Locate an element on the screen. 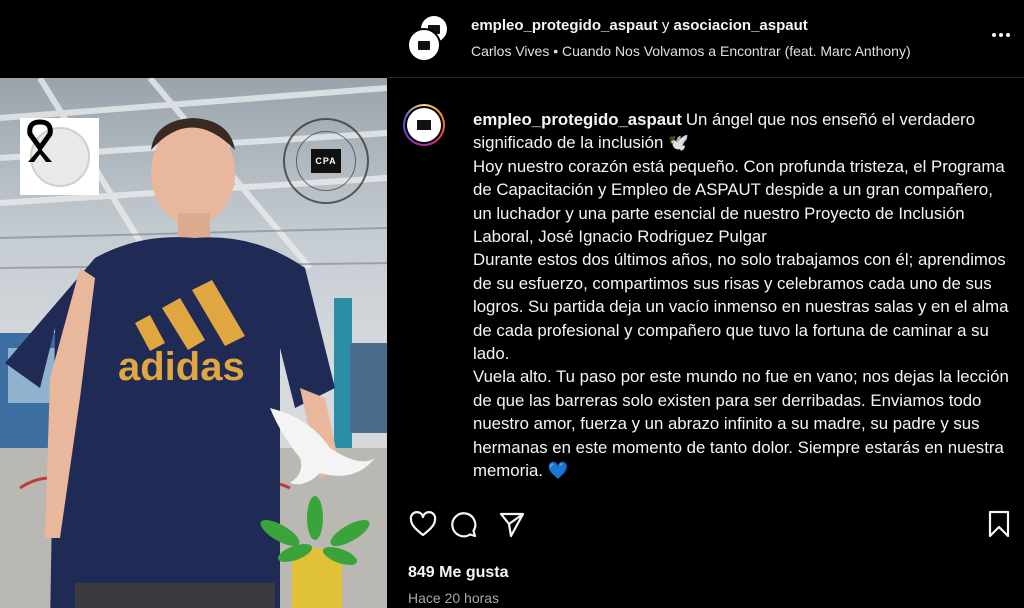 The image size is (1024, 608). account-link-primary: empleo_protegido_aspaut is located at coordinates (564, 25).